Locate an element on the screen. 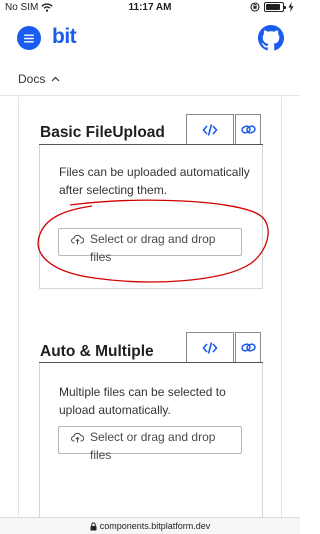 Image resolution: width=320 pixels, height=534 pixels. brand-logo: bit is located at coordinates (64, 37).